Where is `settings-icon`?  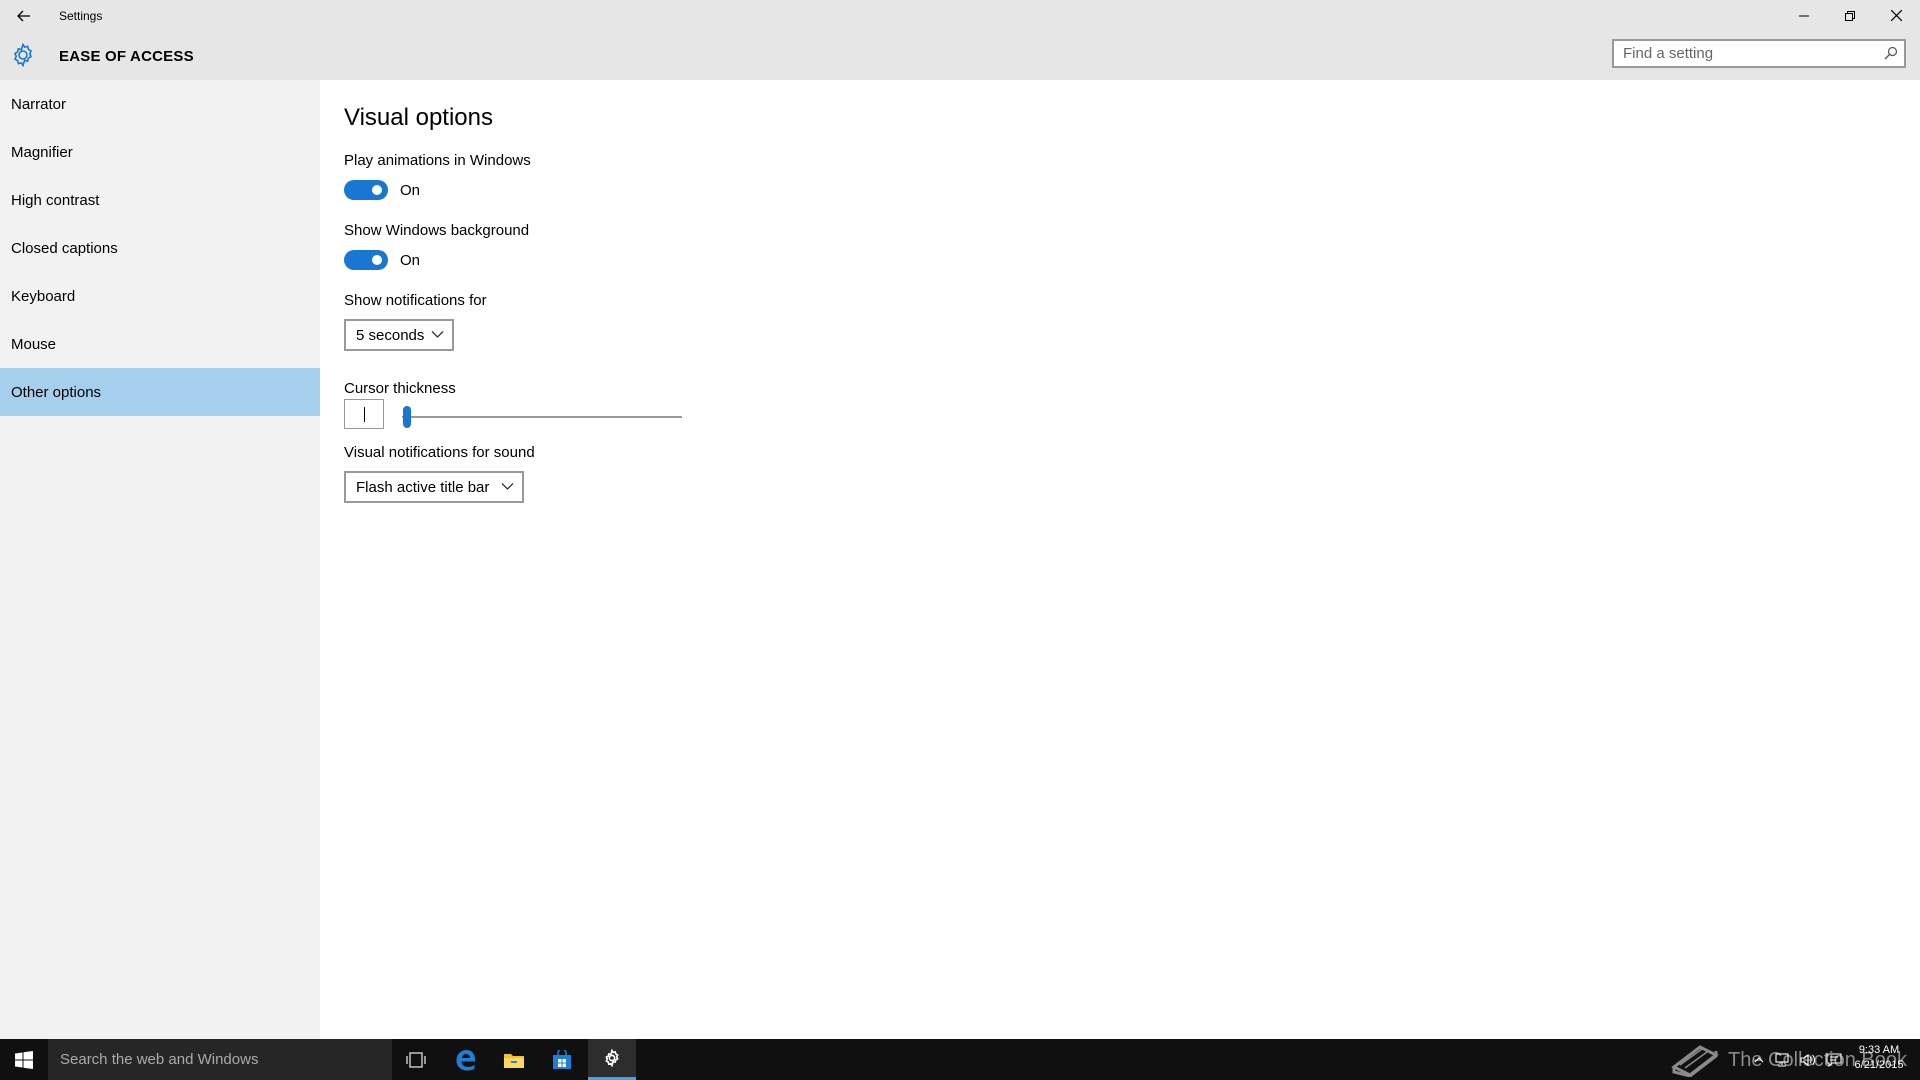
settings-icon is located at coordinates (612, 1058).